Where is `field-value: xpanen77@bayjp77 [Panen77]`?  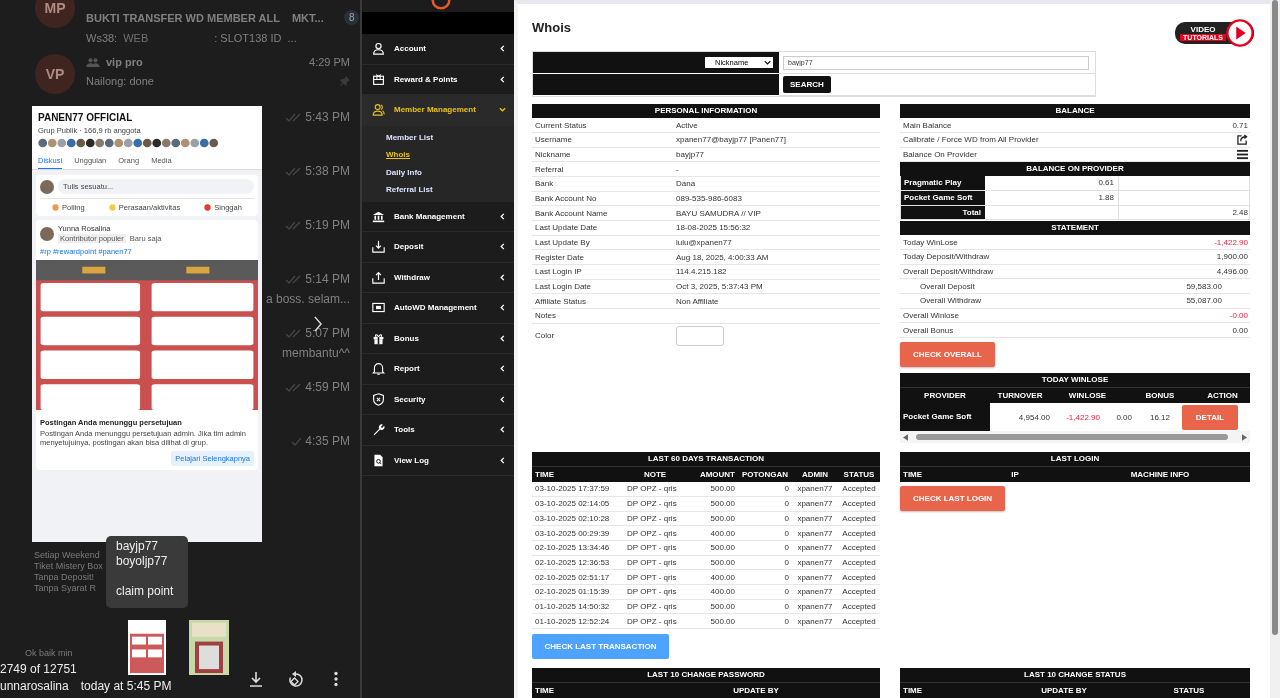
field-value: xpanen77@bayjp77 [Panen77] is located at coordinates (731, 140).